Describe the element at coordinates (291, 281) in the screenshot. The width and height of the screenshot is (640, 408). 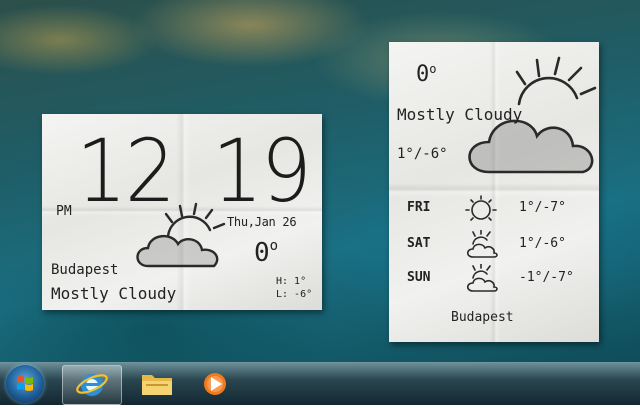
I see `high-temperature: H: 1°` at that location.